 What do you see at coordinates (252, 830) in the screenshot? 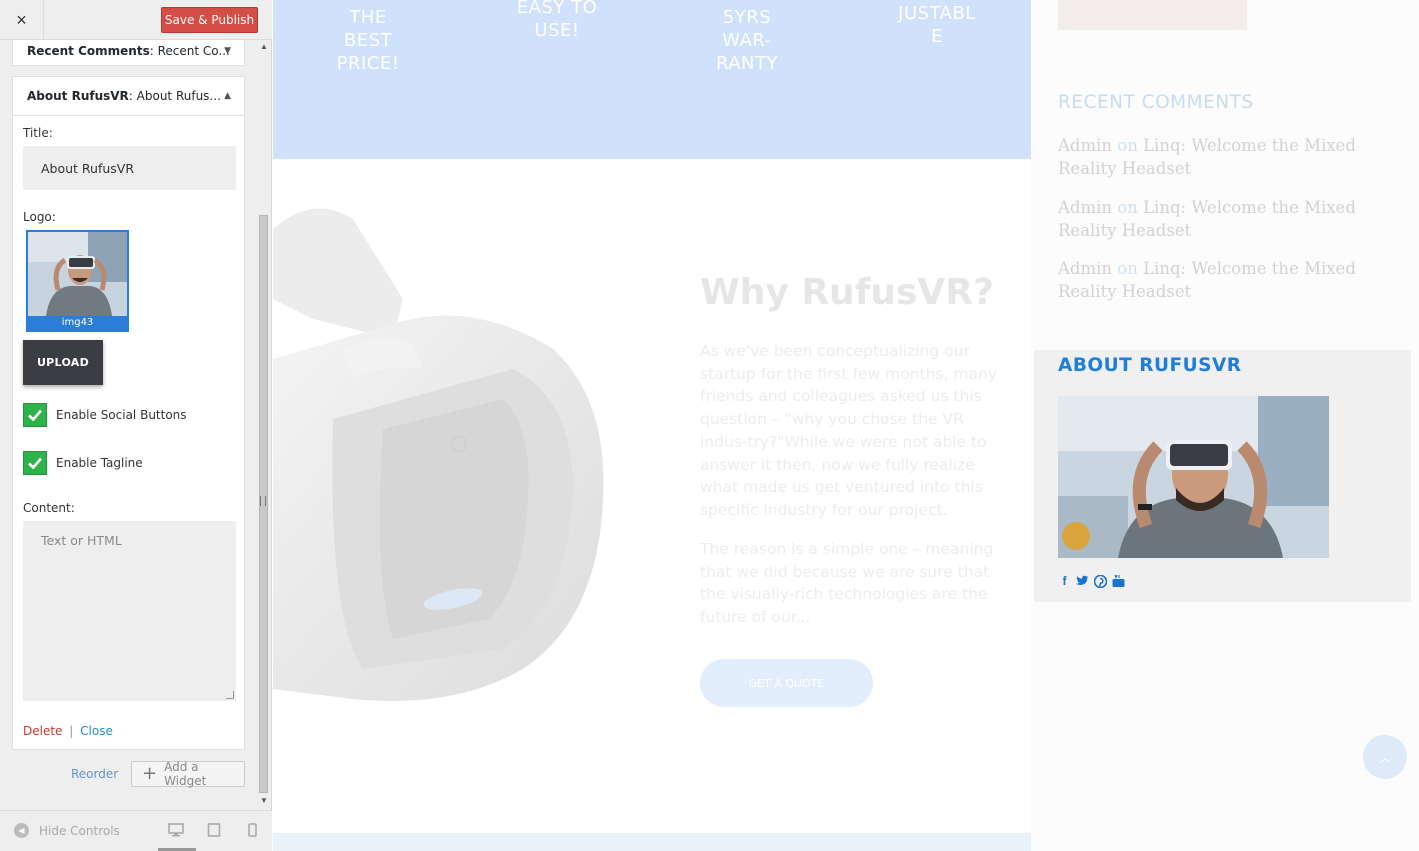
I see `mobile-icon` at bounding box center [252, 830].